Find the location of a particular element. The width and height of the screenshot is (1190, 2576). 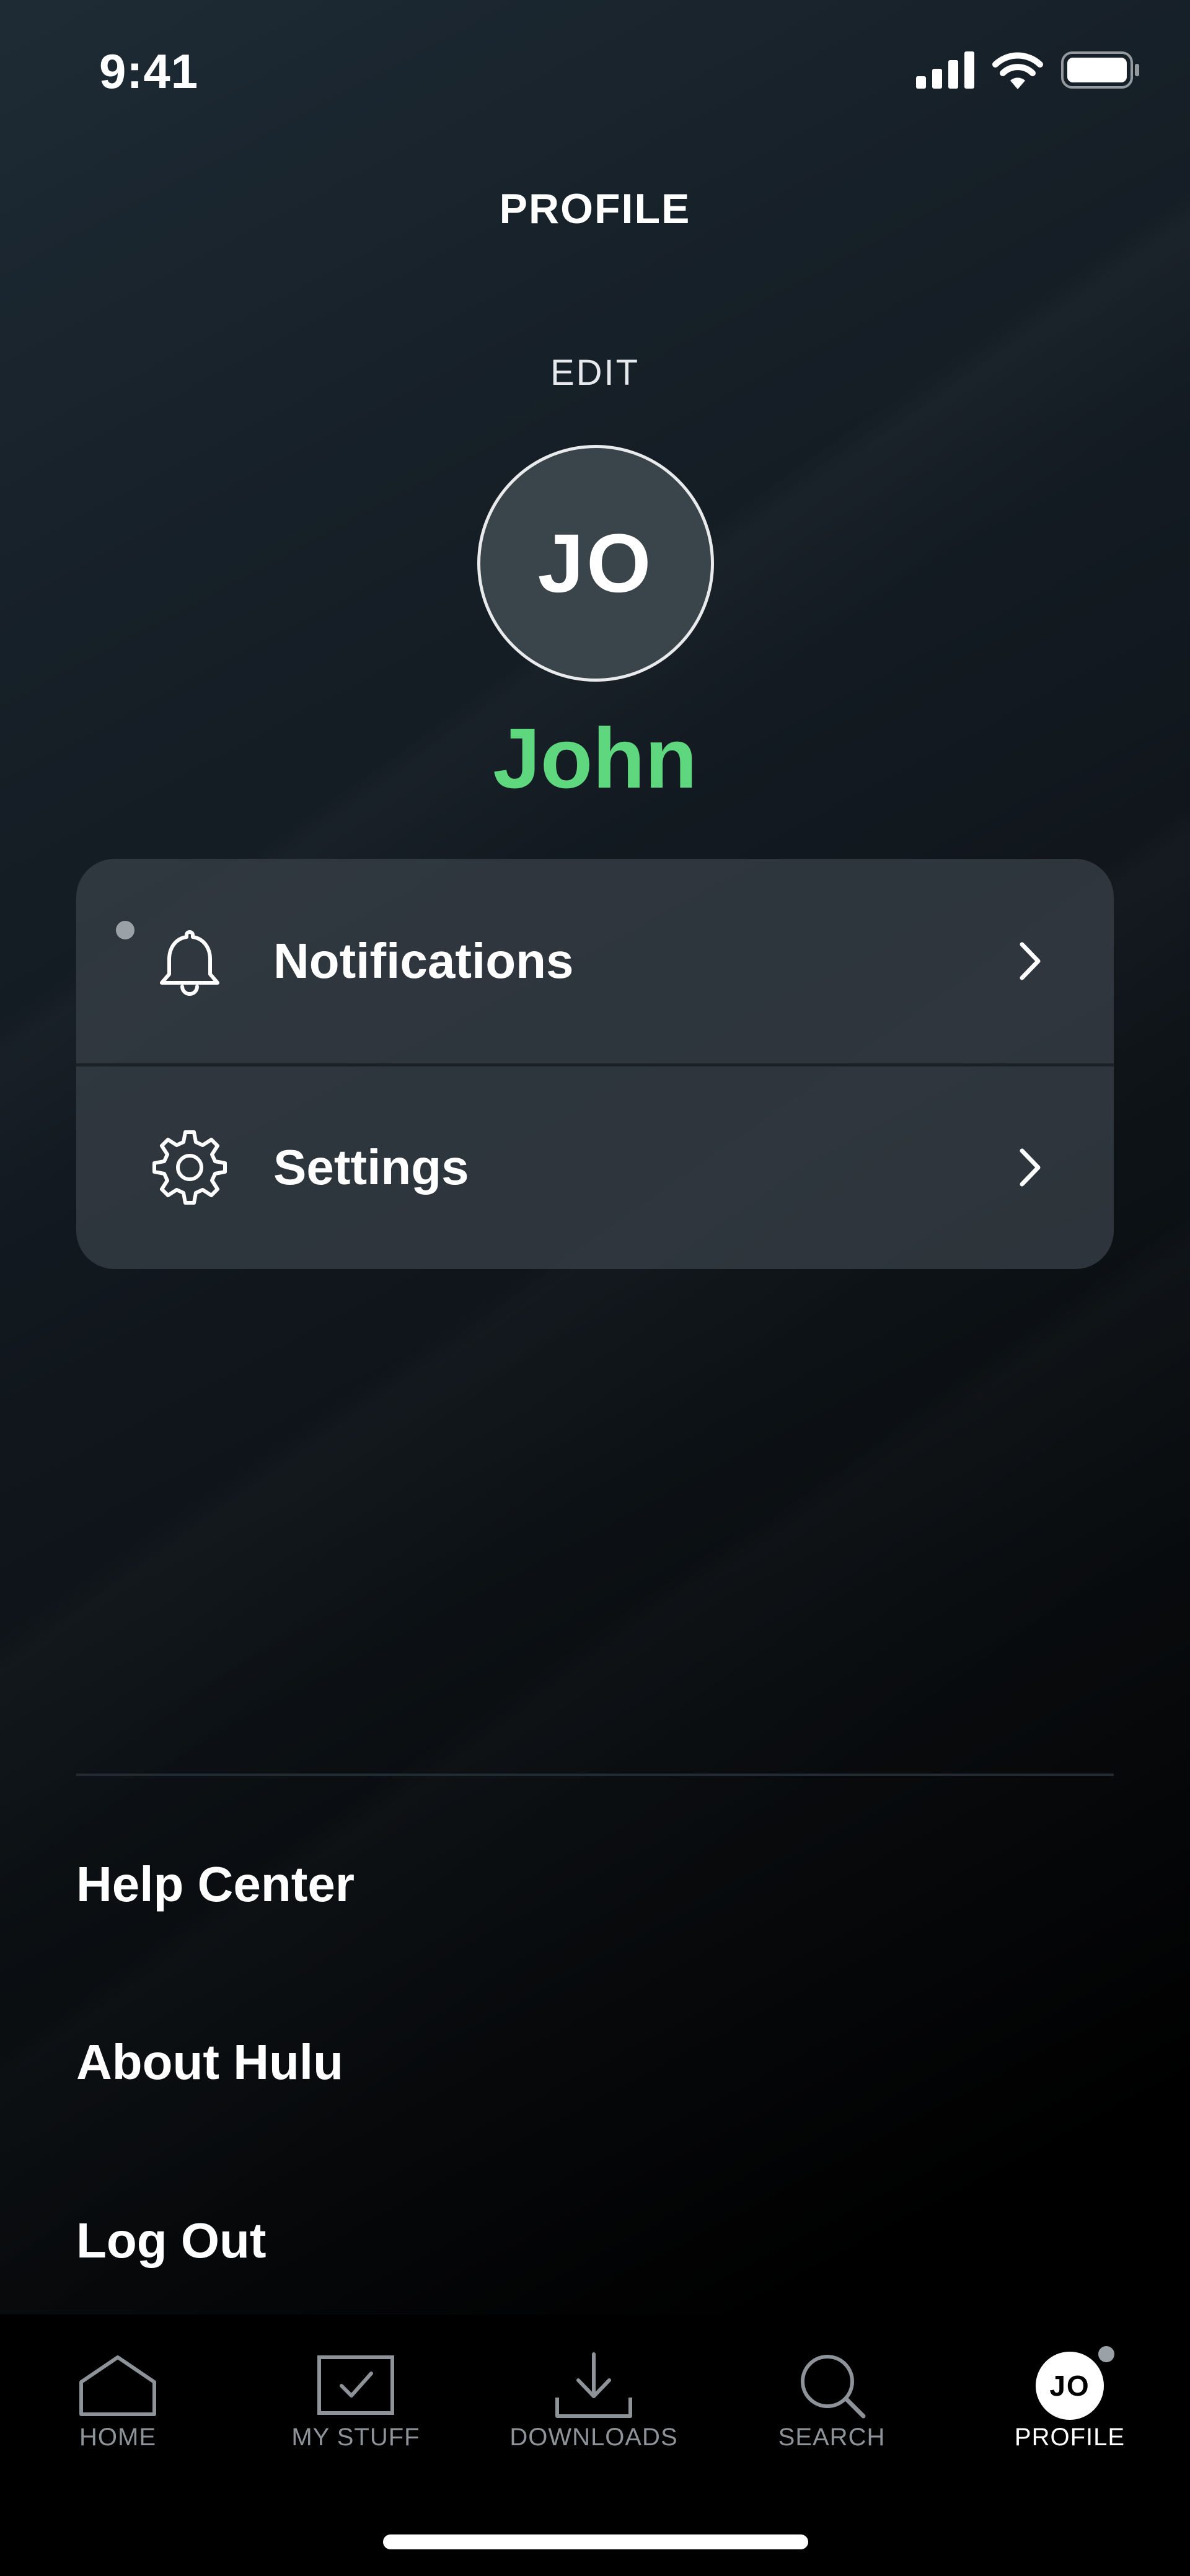

profile-name: John is located at coordinates (595, 758).